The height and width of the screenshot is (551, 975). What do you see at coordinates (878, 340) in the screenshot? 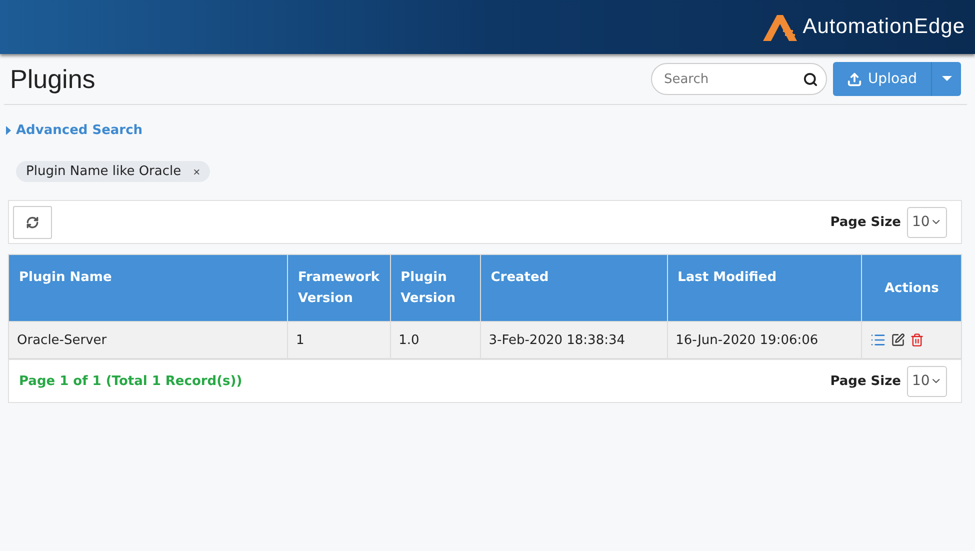
I see `list-icon` at bounding box center [878, 340].